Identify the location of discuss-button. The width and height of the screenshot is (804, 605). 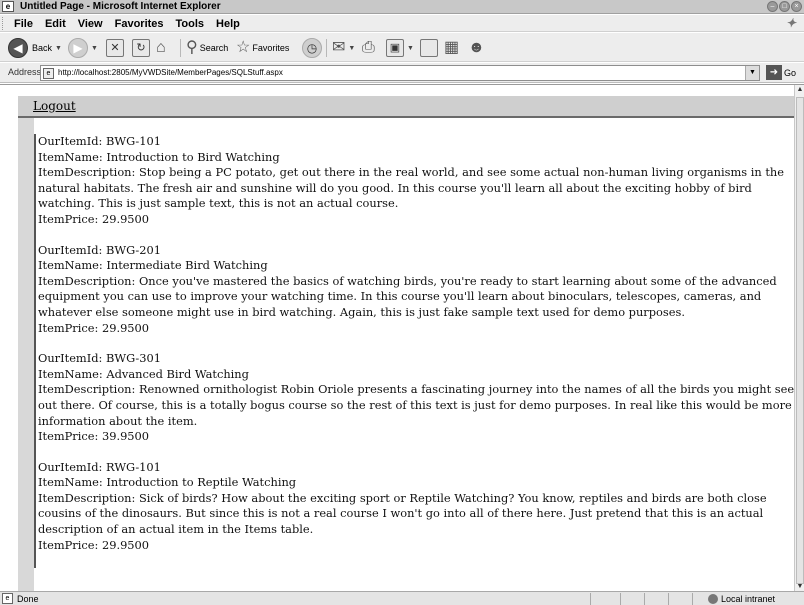
(429, 48).